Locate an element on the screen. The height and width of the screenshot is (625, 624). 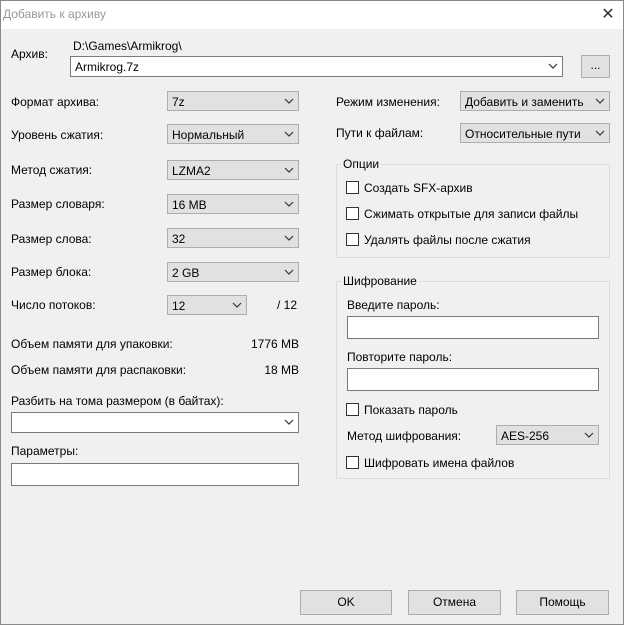
close-icon: ✕ is located at coordinates (608, 15).